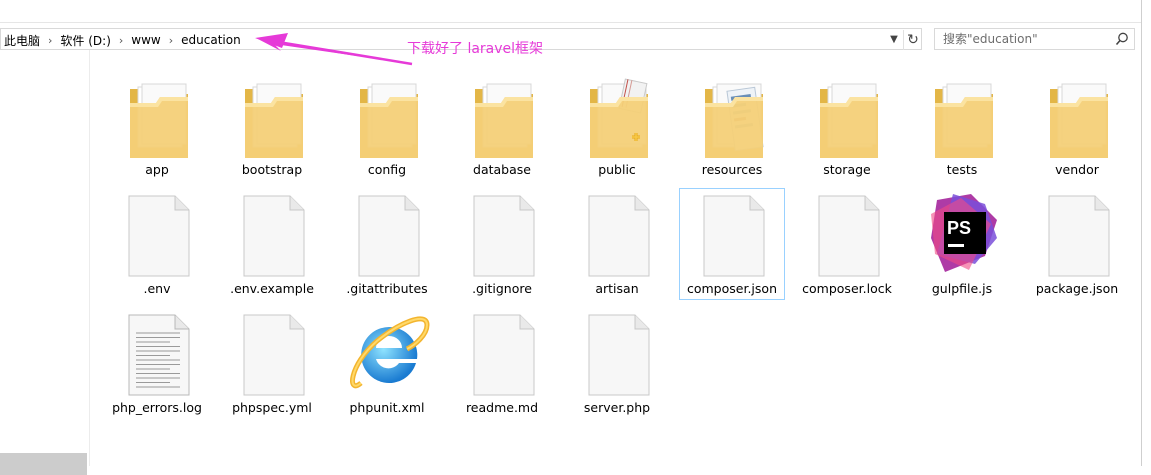 This screenshot has width=1151, height=475. I want to click on refresh-icon: ↻, so click(912, 40).